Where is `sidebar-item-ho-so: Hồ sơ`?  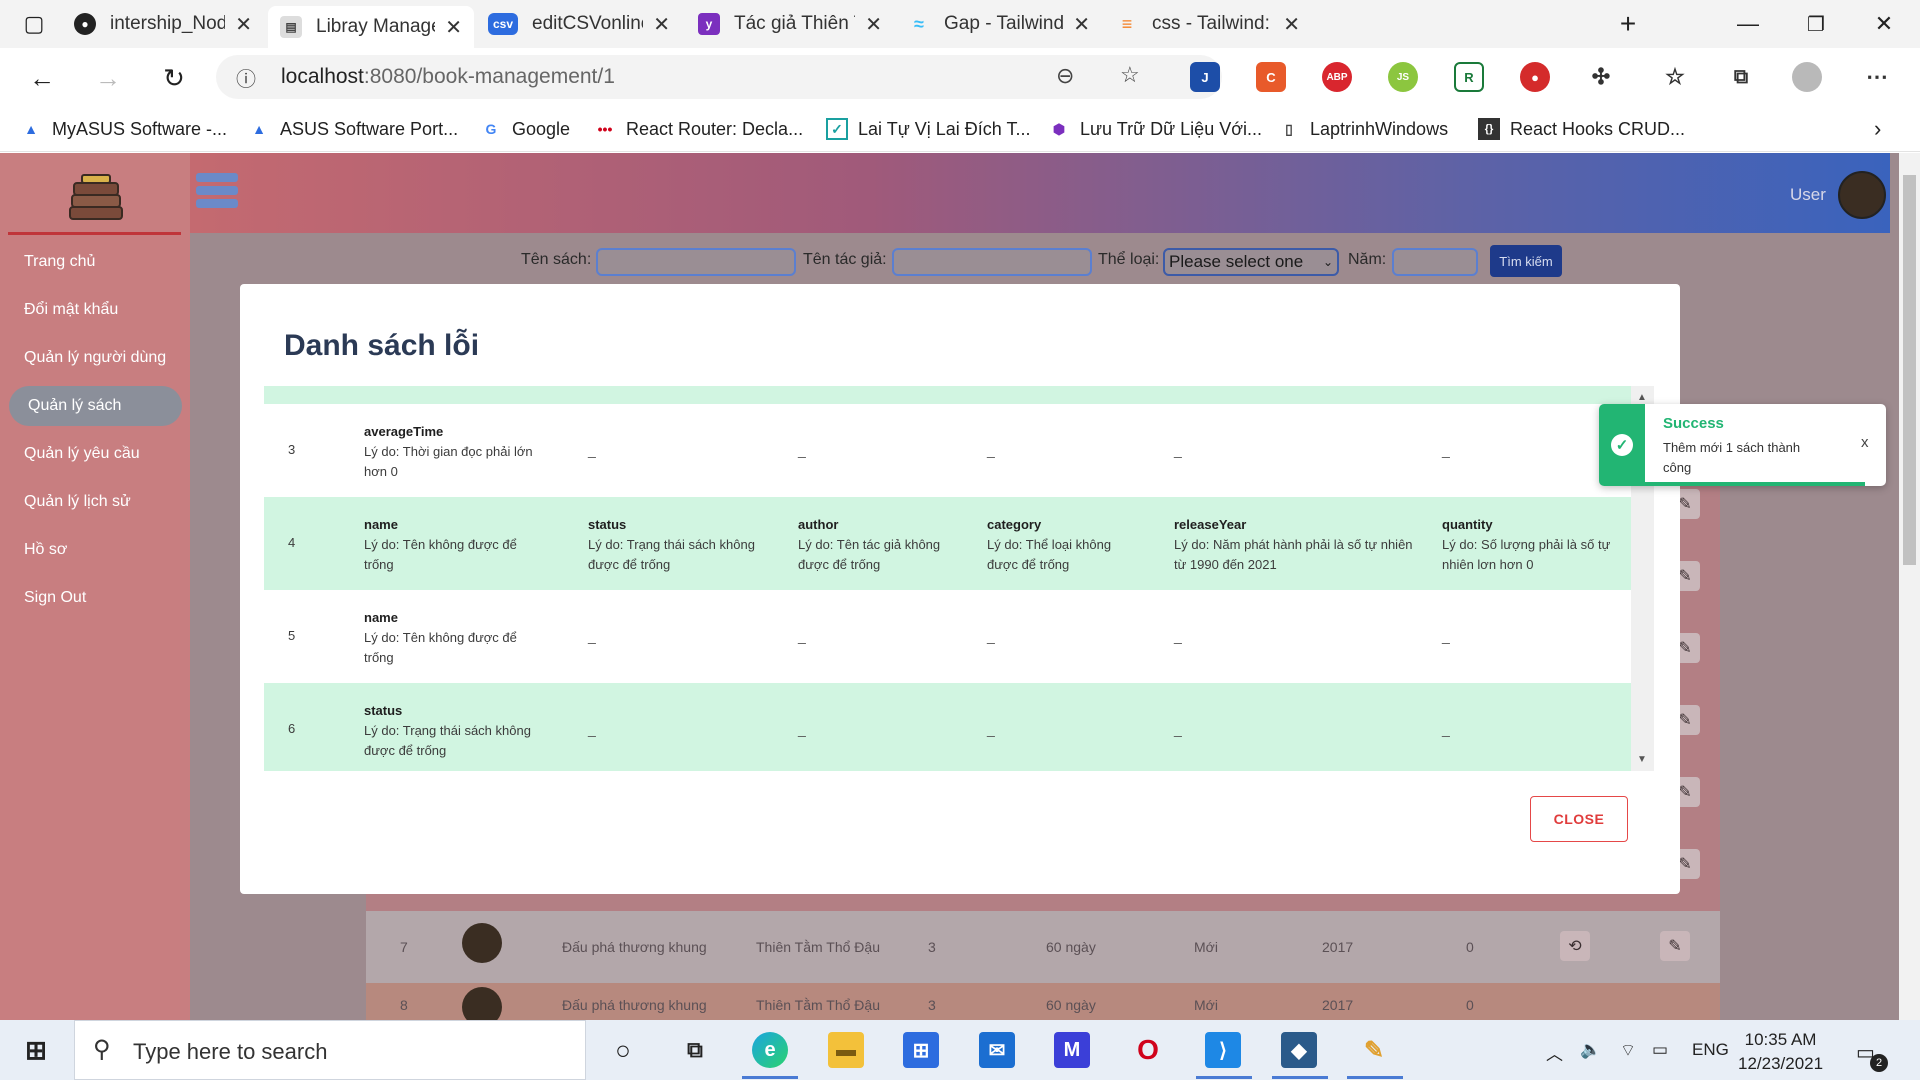 sidebar-item-ho-so: Hồ sơ is located at coordinates (45, 550).